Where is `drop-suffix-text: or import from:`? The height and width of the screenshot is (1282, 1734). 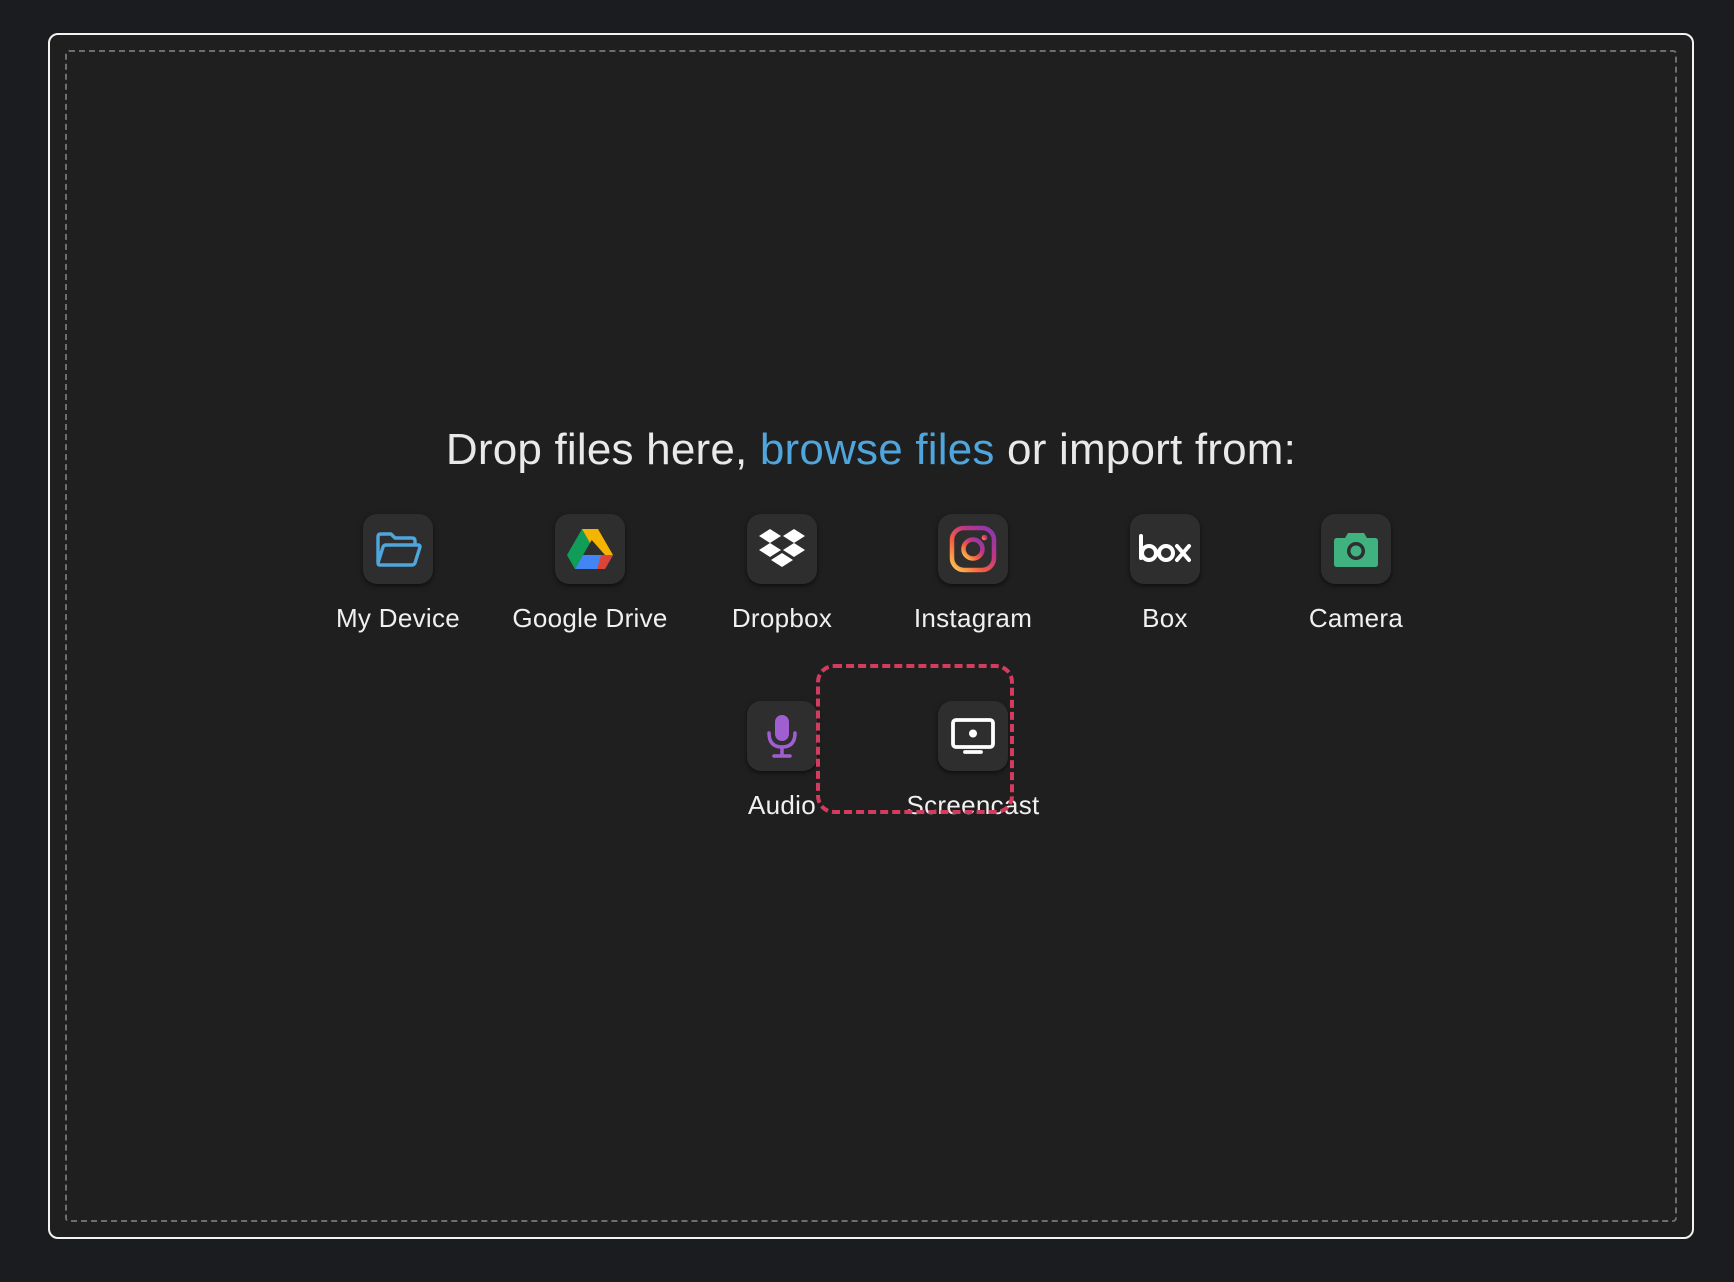
drop-suffix-text: or import from: is located at coordinates (1145, 449).